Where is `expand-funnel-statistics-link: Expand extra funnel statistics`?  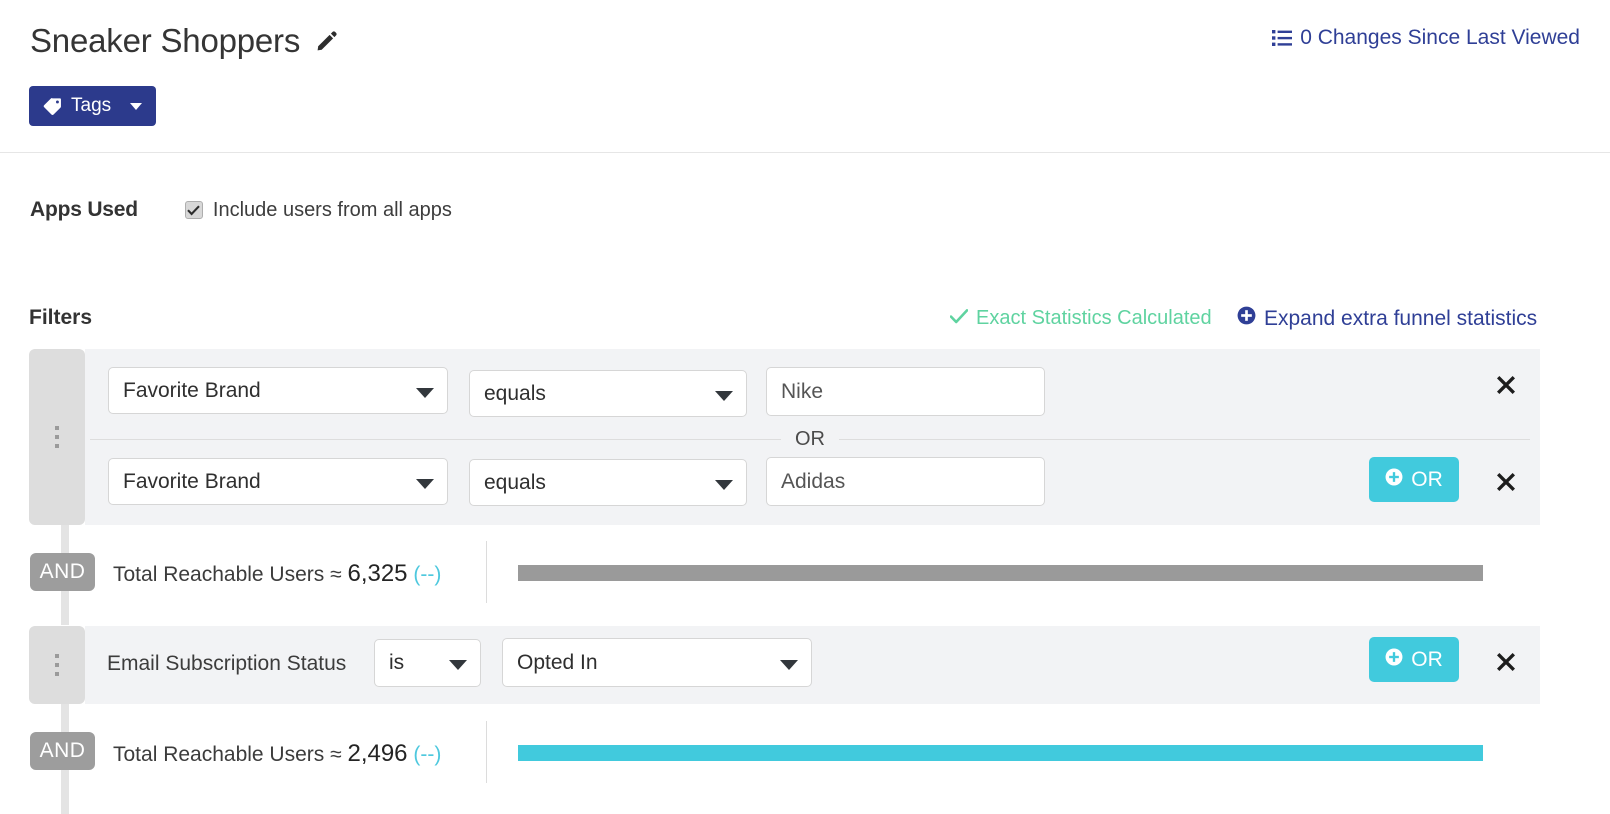
expand-funnel-statistics-link: Expand extra funnel statistics is located at coordinates (1387, 318).